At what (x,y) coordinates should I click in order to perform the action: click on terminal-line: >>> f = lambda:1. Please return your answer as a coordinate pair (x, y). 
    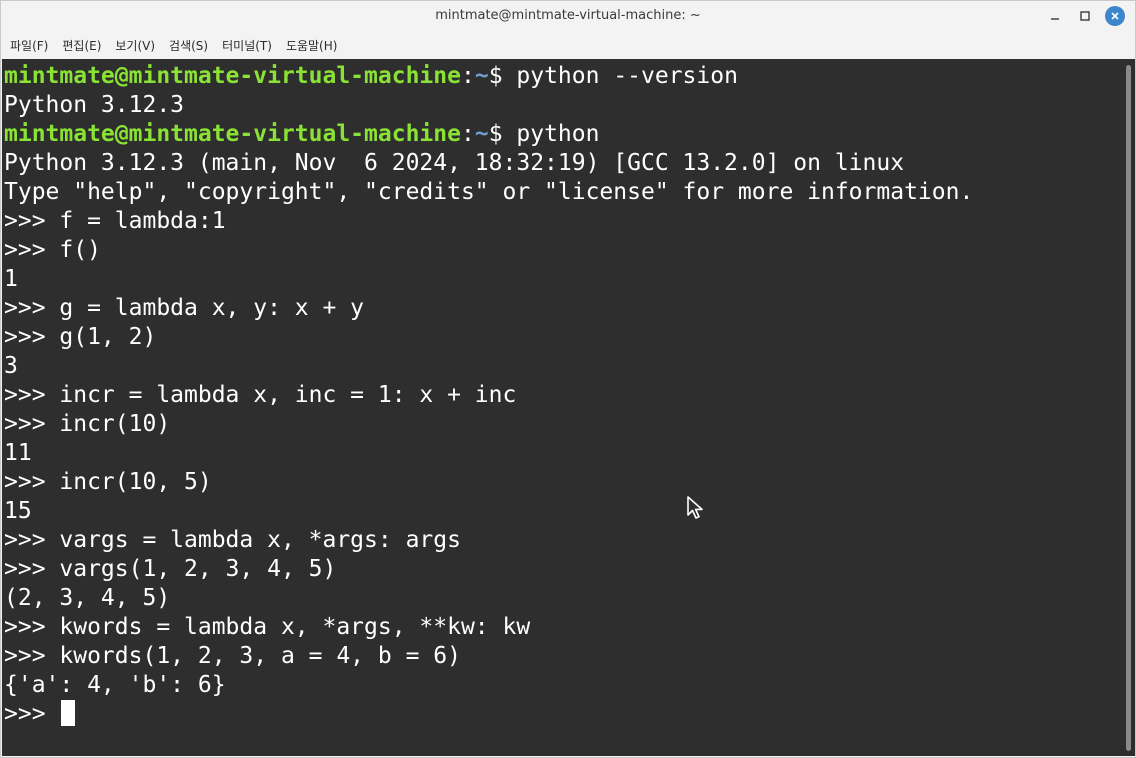
    Looking at the image, I should click on (563, 221).